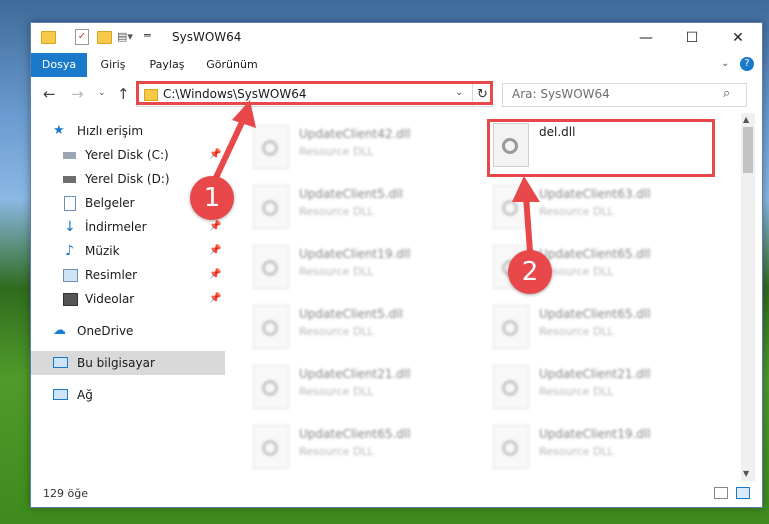 This screenshot has height=524, width=769. I want to click on arrow-2-head, so click(526, 189).